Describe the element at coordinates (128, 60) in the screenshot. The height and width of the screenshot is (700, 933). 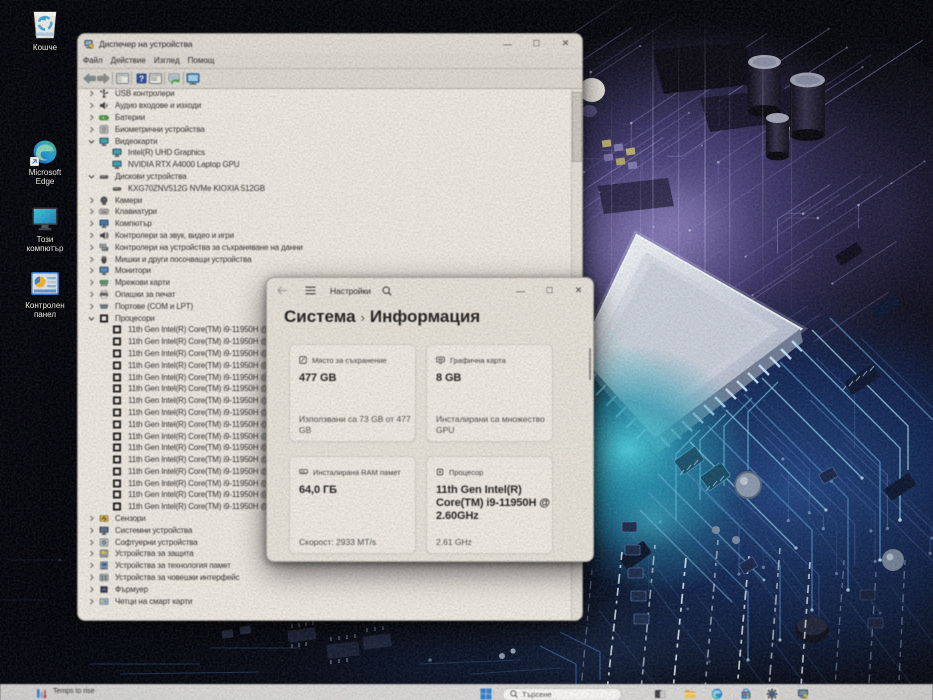
I see `menu-action: Действие` at that location.